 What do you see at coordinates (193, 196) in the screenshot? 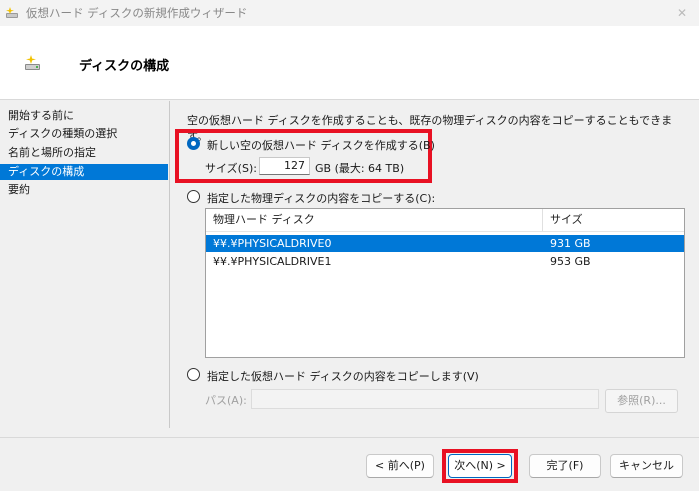
I see `copy-physical-disk-radio` at bounding box center [193, 196].